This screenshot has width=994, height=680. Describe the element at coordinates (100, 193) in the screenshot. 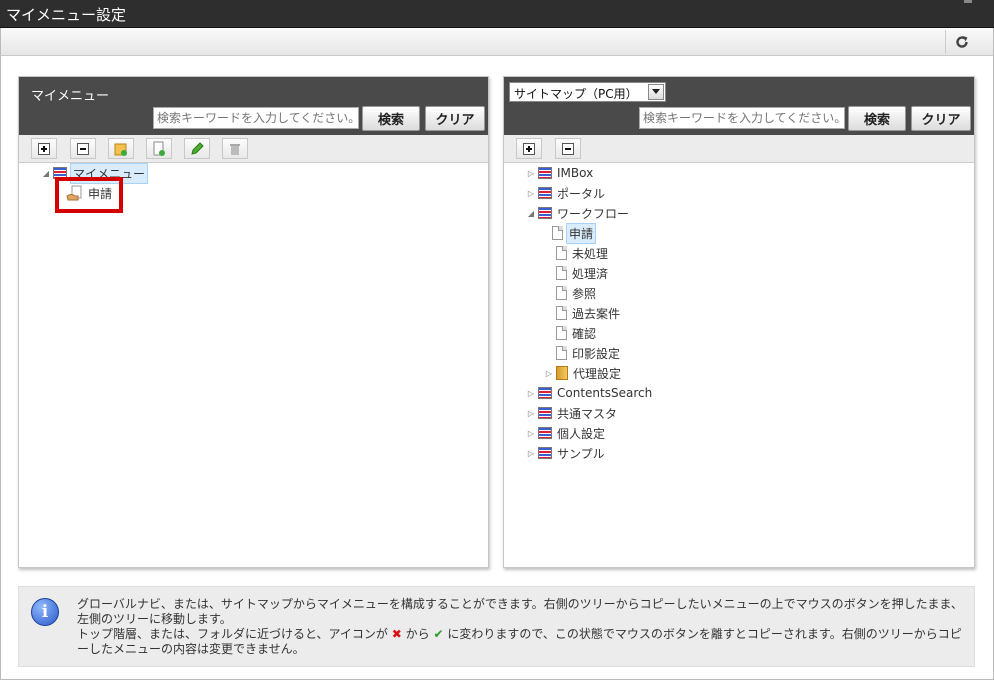

I see `tree-node-label: 申請` at that location.